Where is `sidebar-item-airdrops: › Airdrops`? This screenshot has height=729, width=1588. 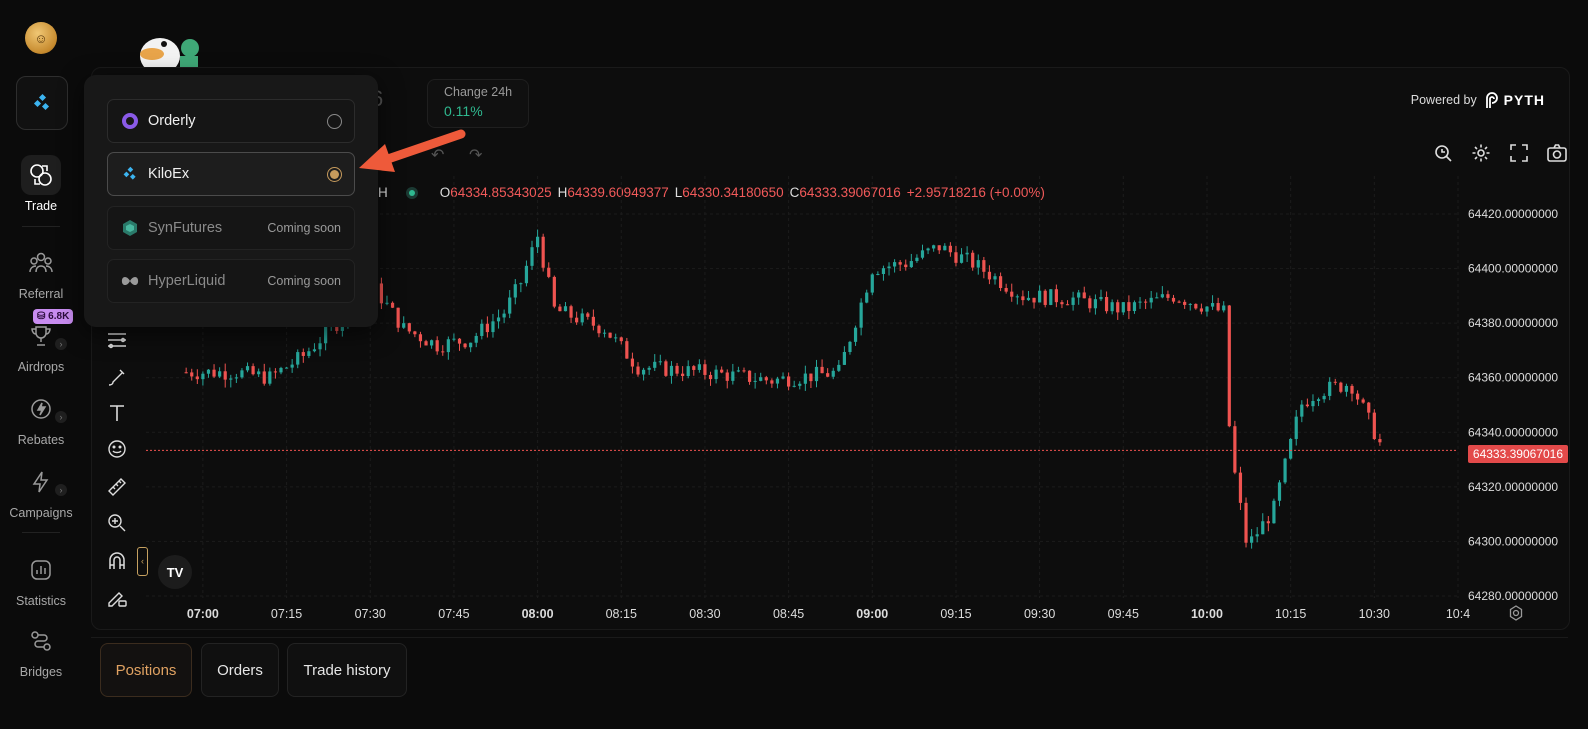 sidebar-item-airdrops: › Airdrops is located at coordinates (41, 345).